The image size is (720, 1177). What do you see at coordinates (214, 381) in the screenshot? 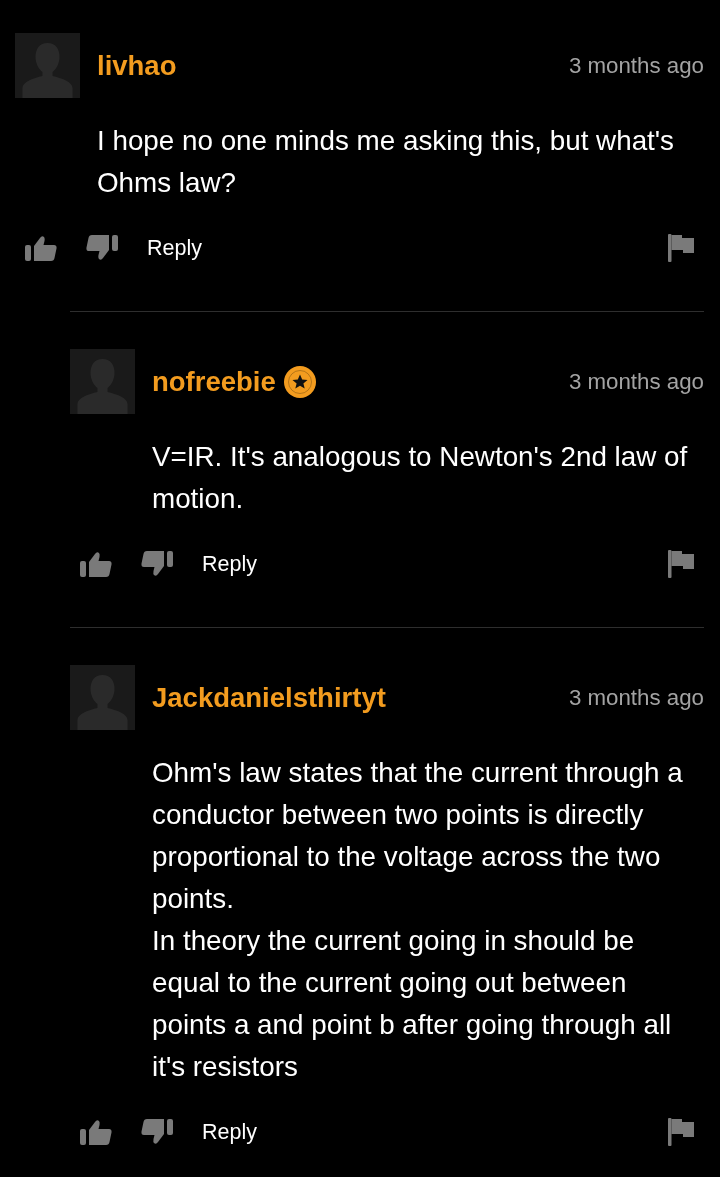
I see `username: nofreebie` at bounding box center [214, 381].